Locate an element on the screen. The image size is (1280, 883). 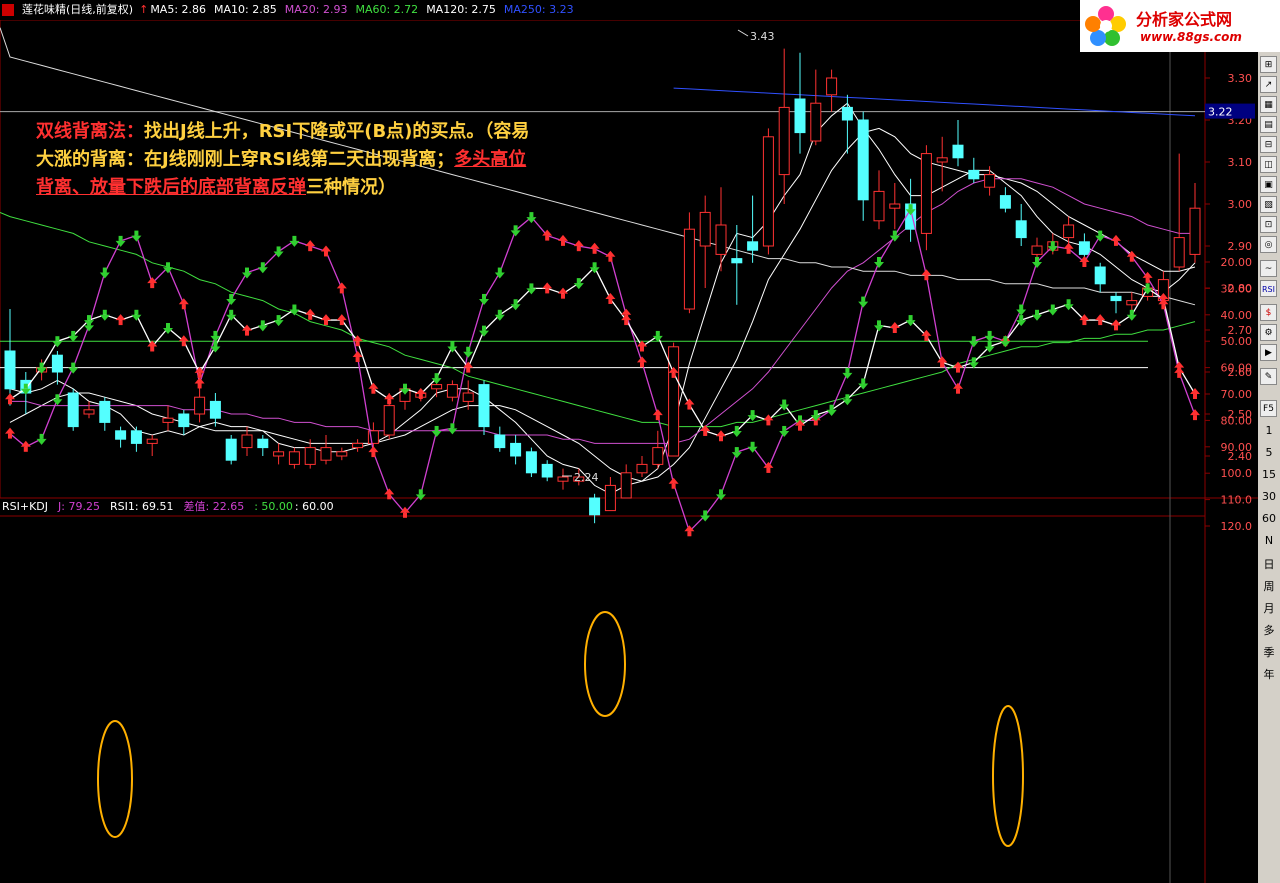
toolbar-button-9: ⊡ is located at coordinates (1268, 224).